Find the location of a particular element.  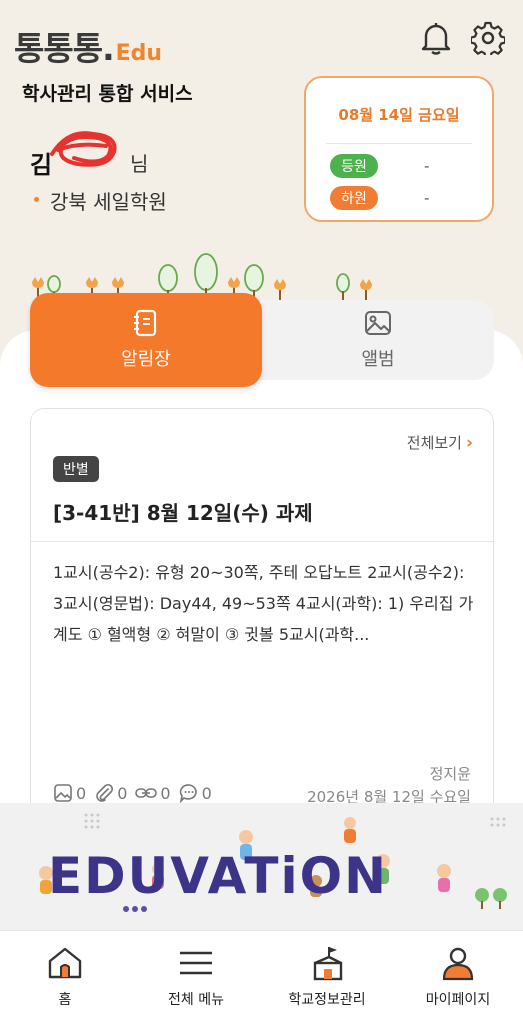

app-logo: 통통통. Edu is located at coordinates (88, 46).